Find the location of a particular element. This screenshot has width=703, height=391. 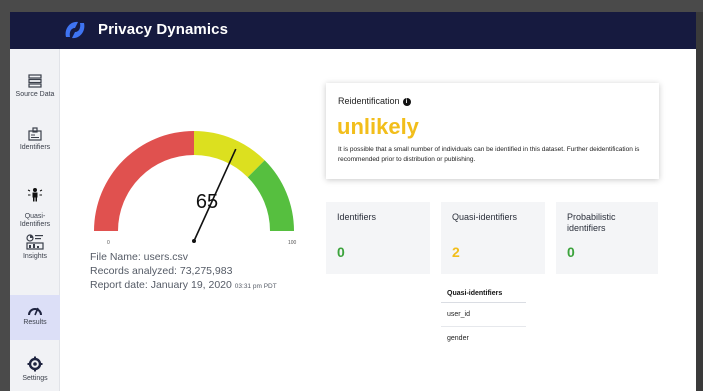

stat-card-quasi-identifiers: Quasi-identifiers 2 is located at coordinates (493, 238).